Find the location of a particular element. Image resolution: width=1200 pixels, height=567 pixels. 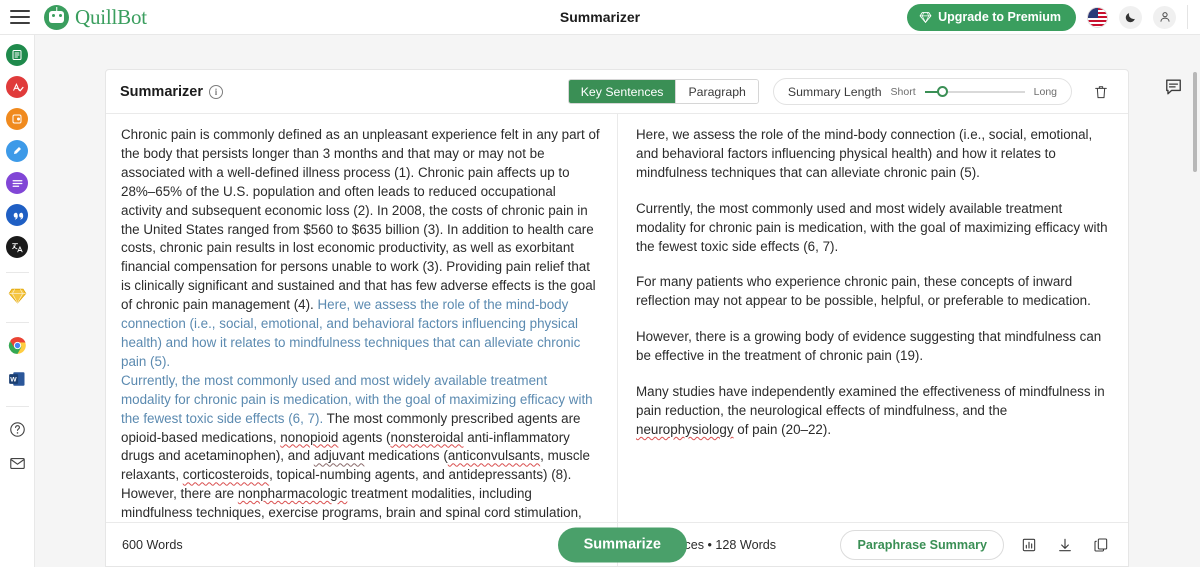

output-action-group: Paraphrase Summary is located at coordinates (976, 544).